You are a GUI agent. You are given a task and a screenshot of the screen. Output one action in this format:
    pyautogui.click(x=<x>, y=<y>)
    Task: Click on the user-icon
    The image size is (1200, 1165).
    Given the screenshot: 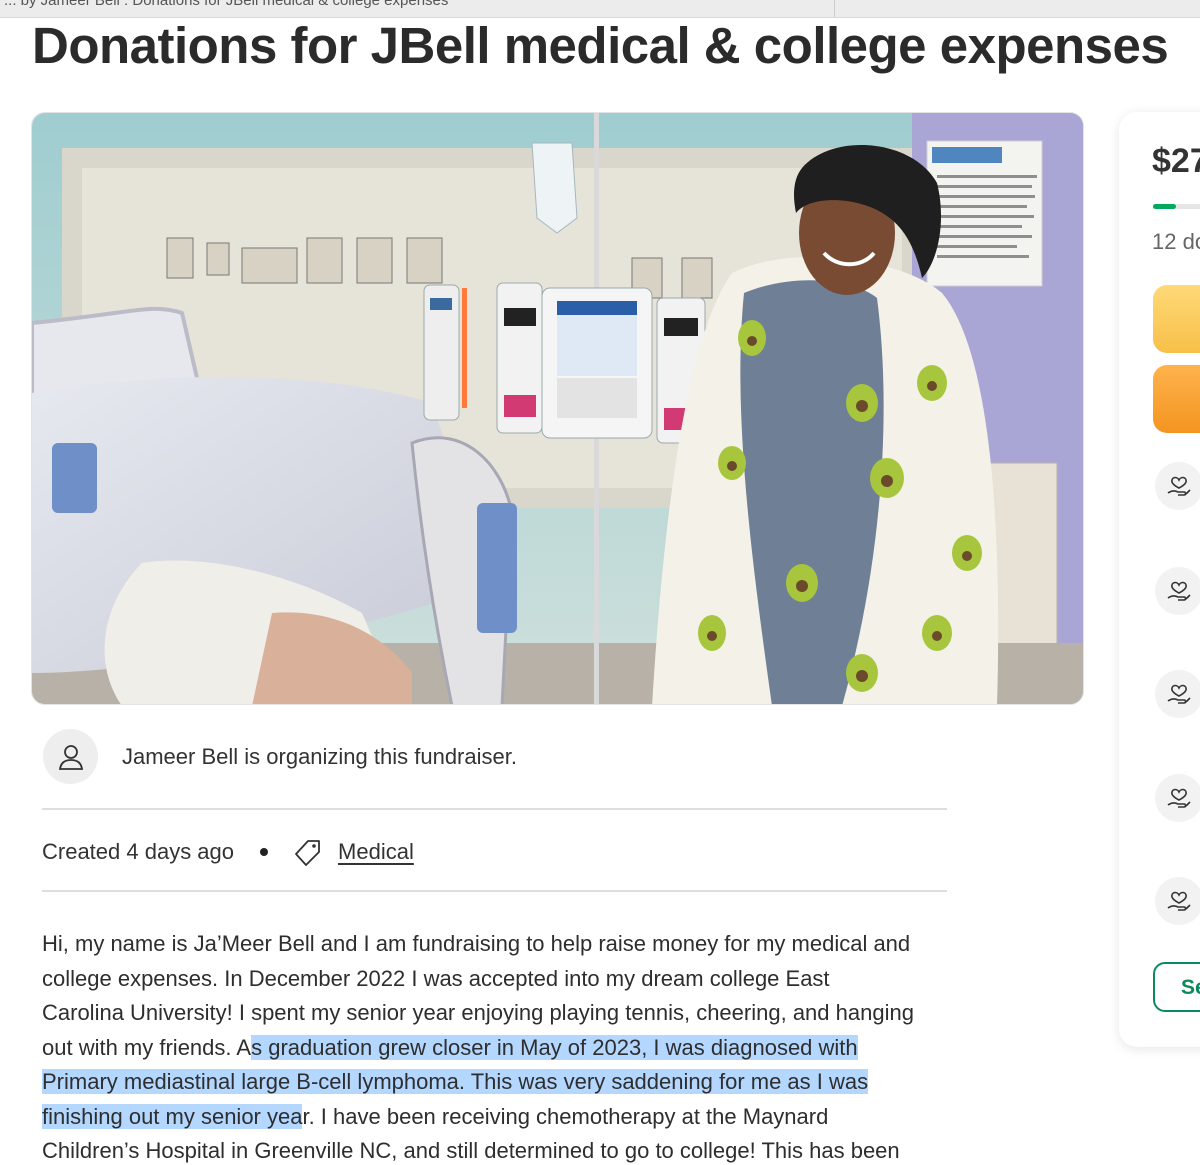 What is the action you would take?
    pyautogui.click(x=70, y=757)
    